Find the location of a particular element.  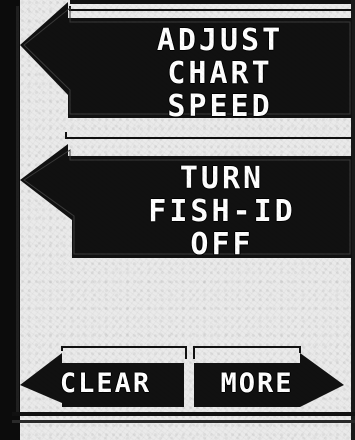

adjust-chart-speed-line1: ADJUST is located at coordinates (220, 40).